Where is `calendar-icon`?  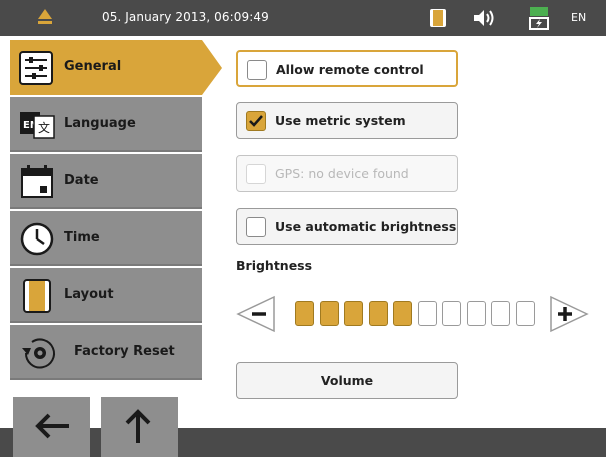
calendar-icon is located at coordinates (37, 181).